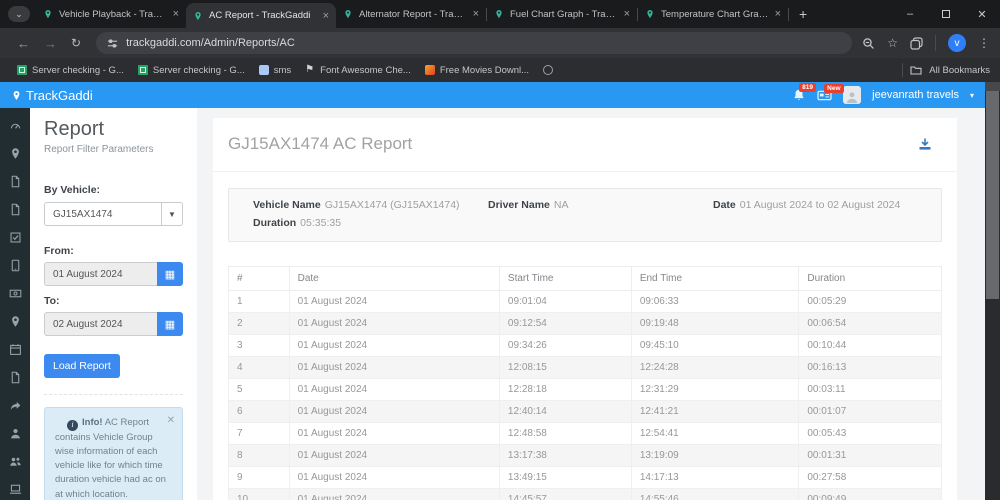 This screenshot has width=1000, height=500. I want to click on folder-icon, so click(916, 70).